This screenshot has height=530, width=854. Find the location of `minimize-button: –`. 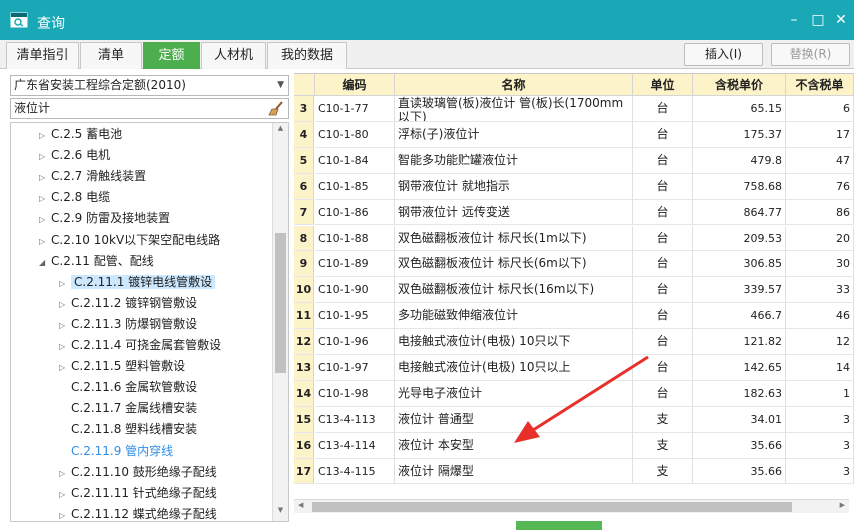

minimize-button: – is located at coordinates (794, 20).